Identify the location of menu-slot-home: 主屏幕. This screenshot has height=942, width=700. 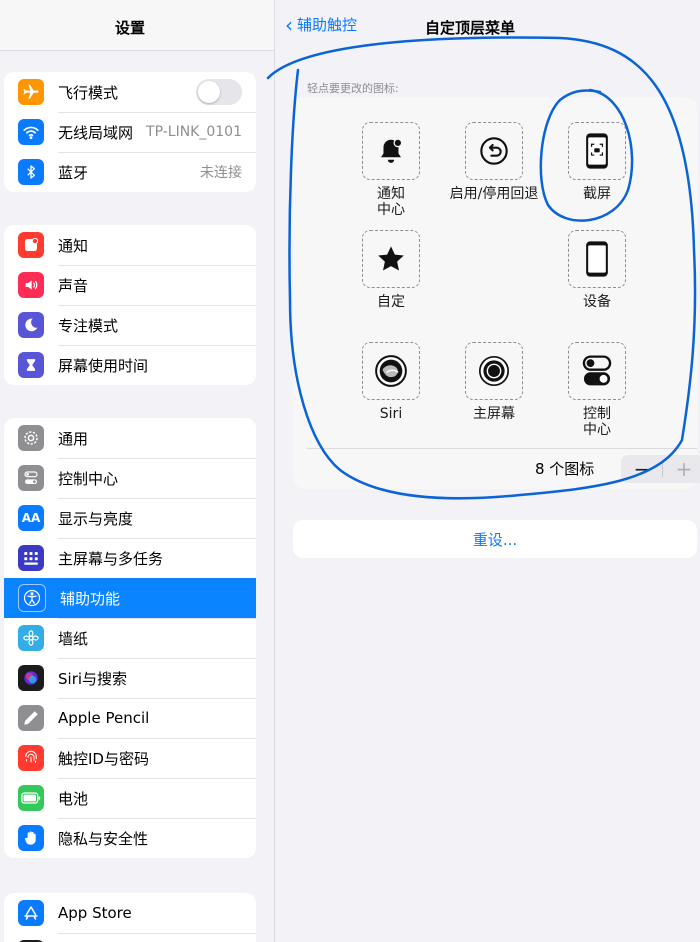
(494, 382).